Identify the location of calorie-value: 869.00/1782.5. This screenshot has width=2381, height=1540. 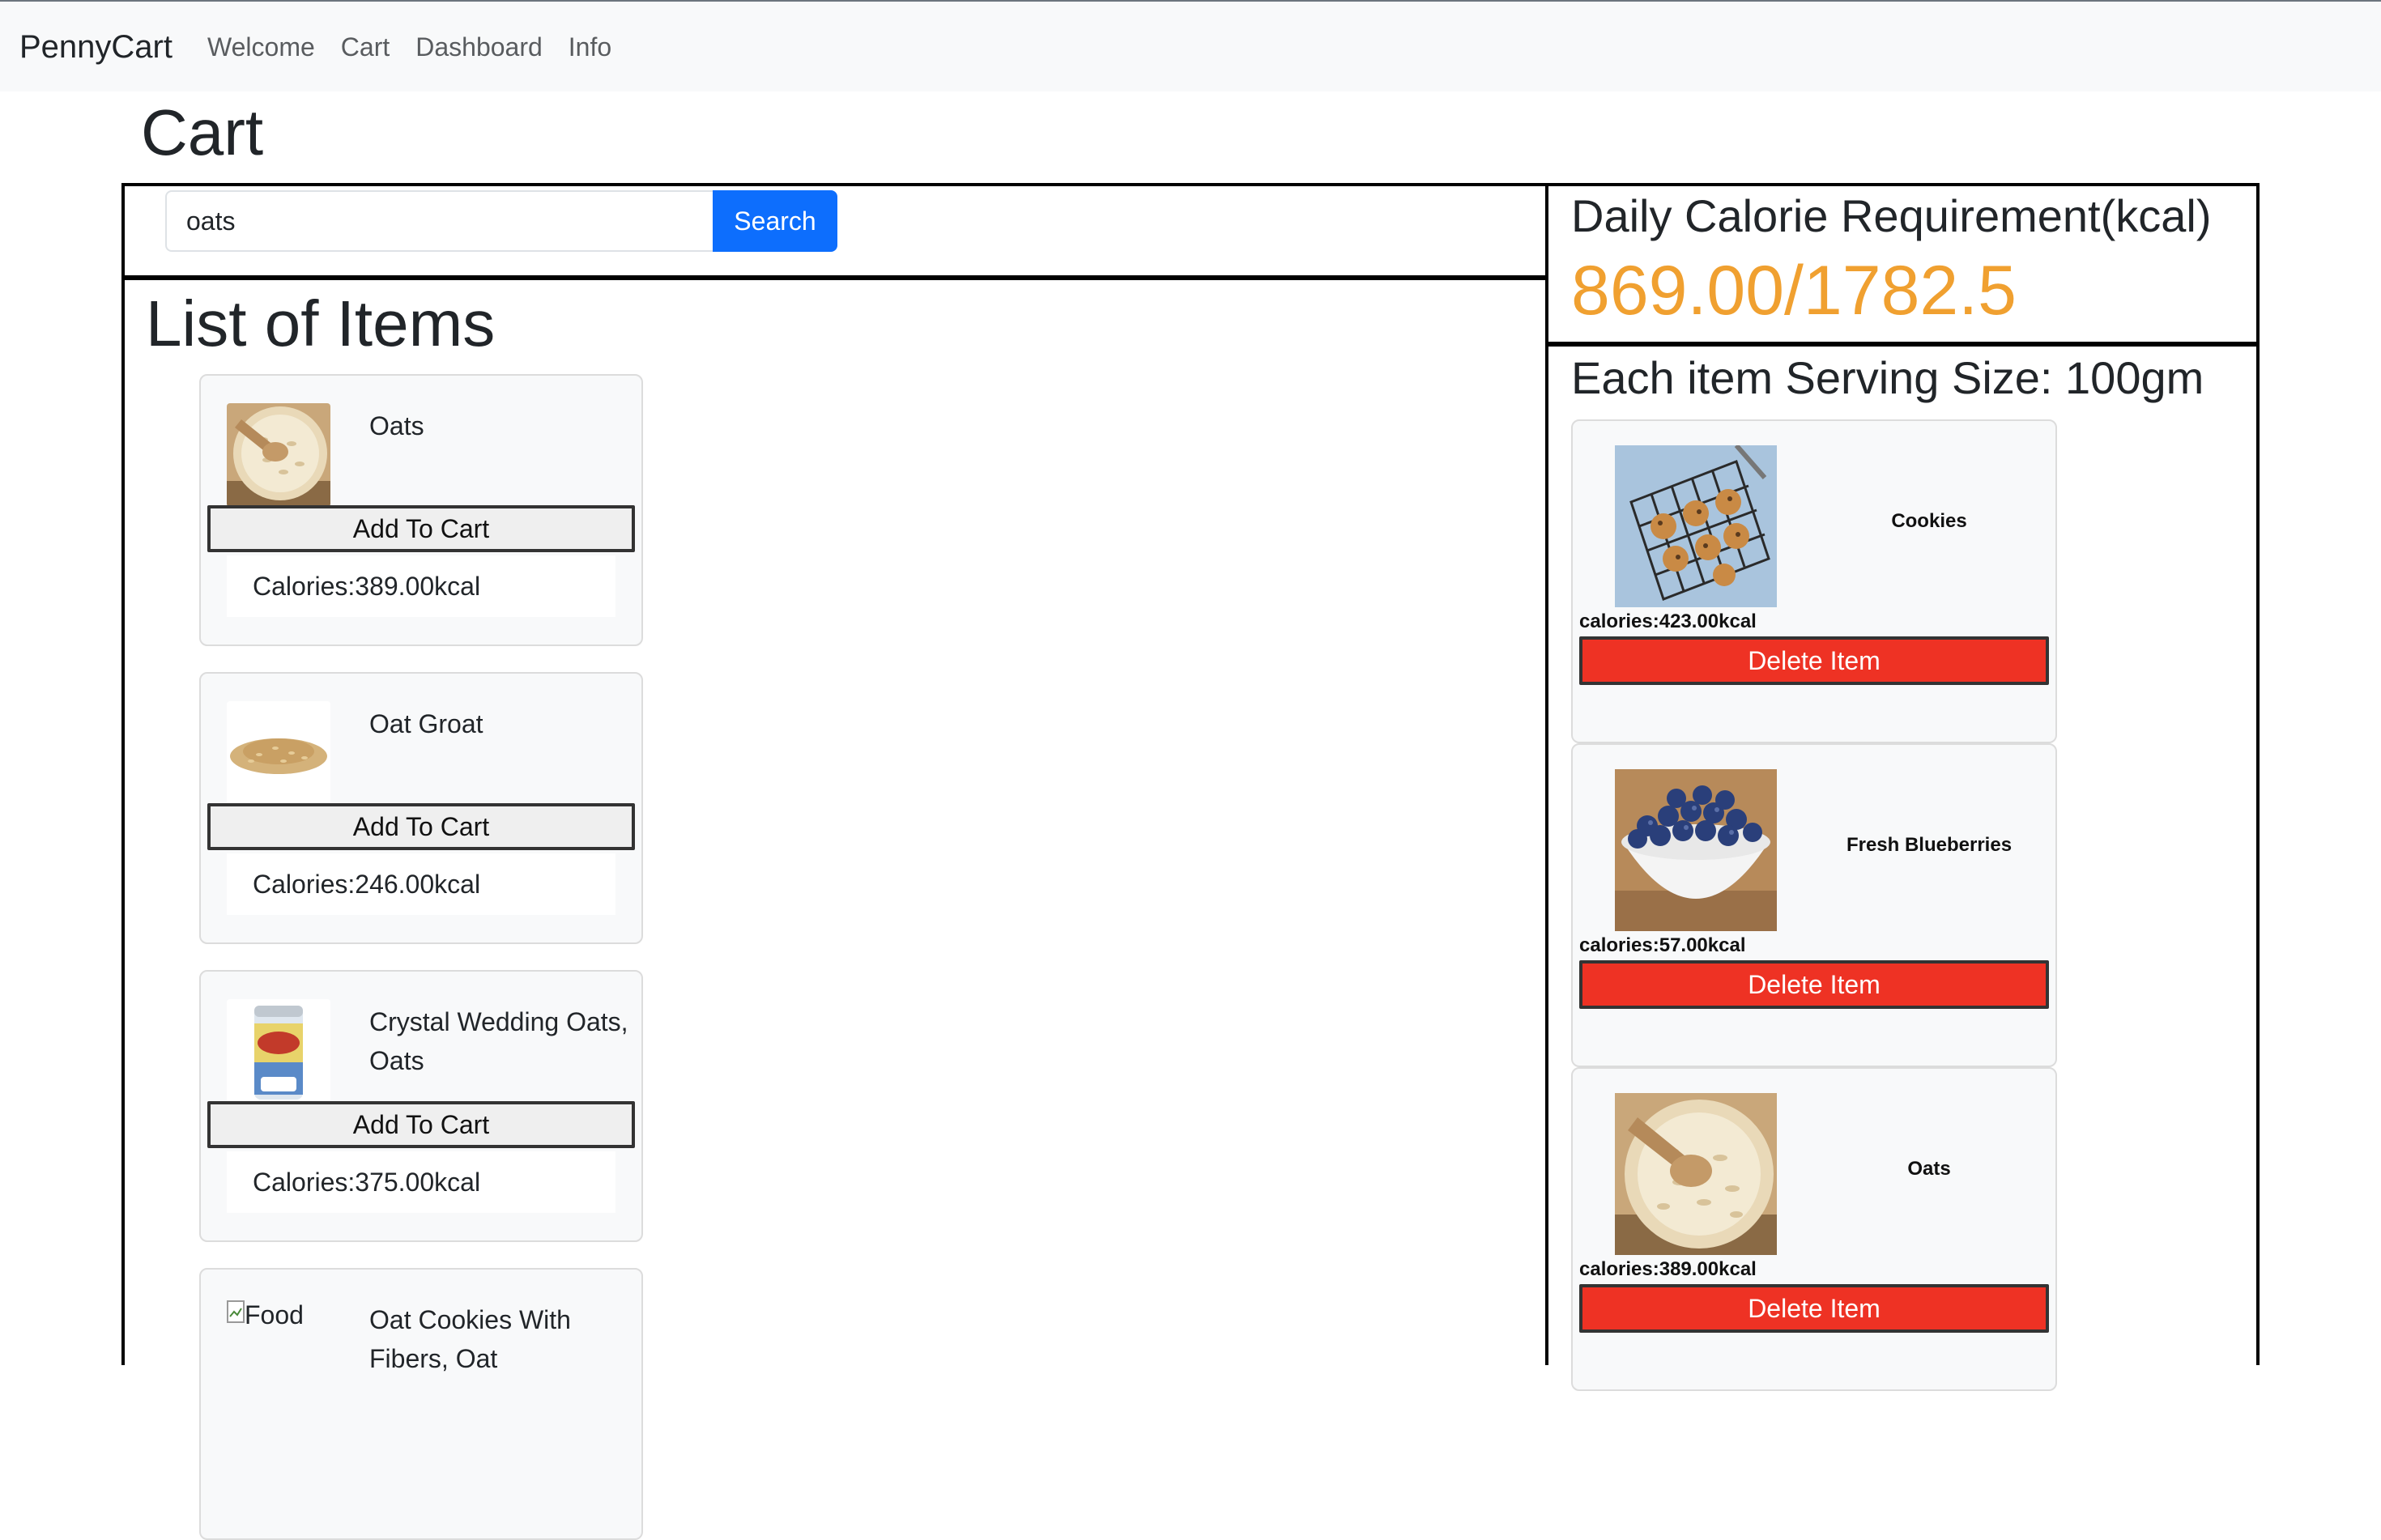
(1794, 291).